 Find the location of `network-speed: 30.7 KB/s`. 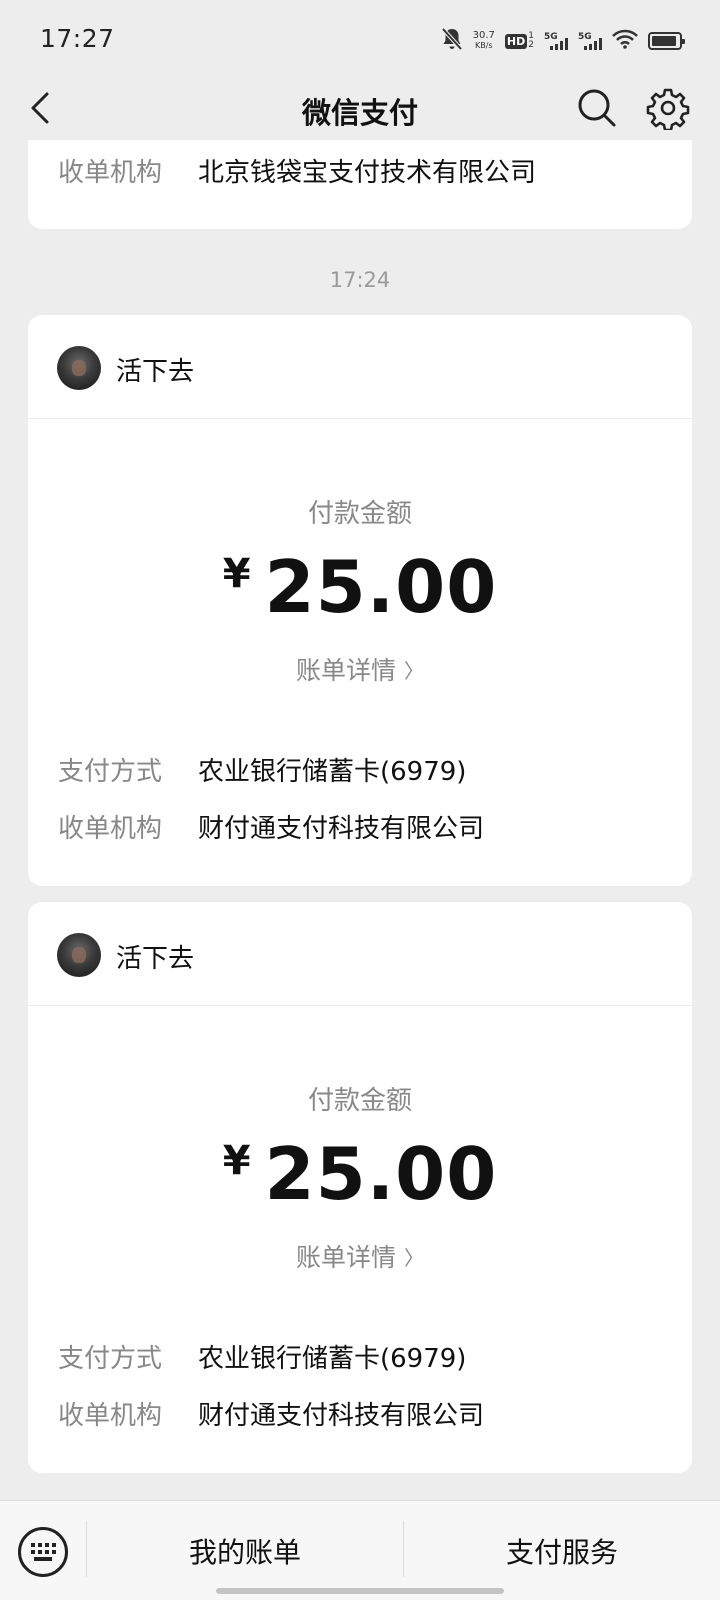

network-speed: 30.7 KB/s is located at coordinates (483, 40).